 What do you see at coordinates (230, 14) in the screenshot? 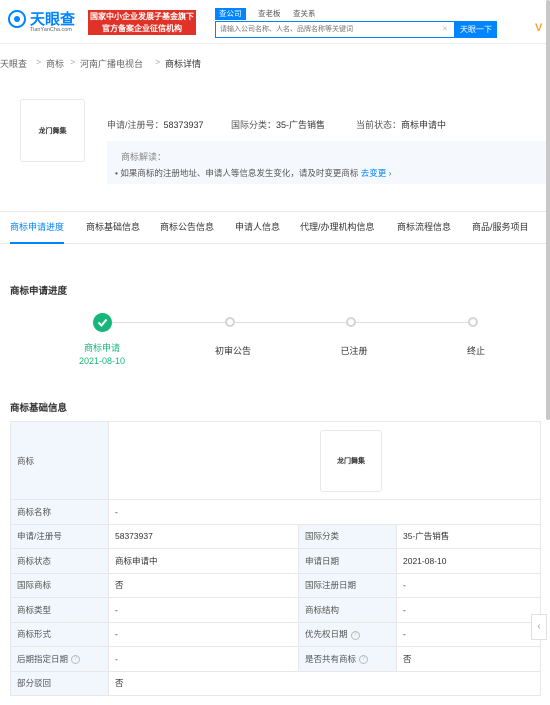
I see `nav-tab-company: 查公司` at bounding box center [230, 14].